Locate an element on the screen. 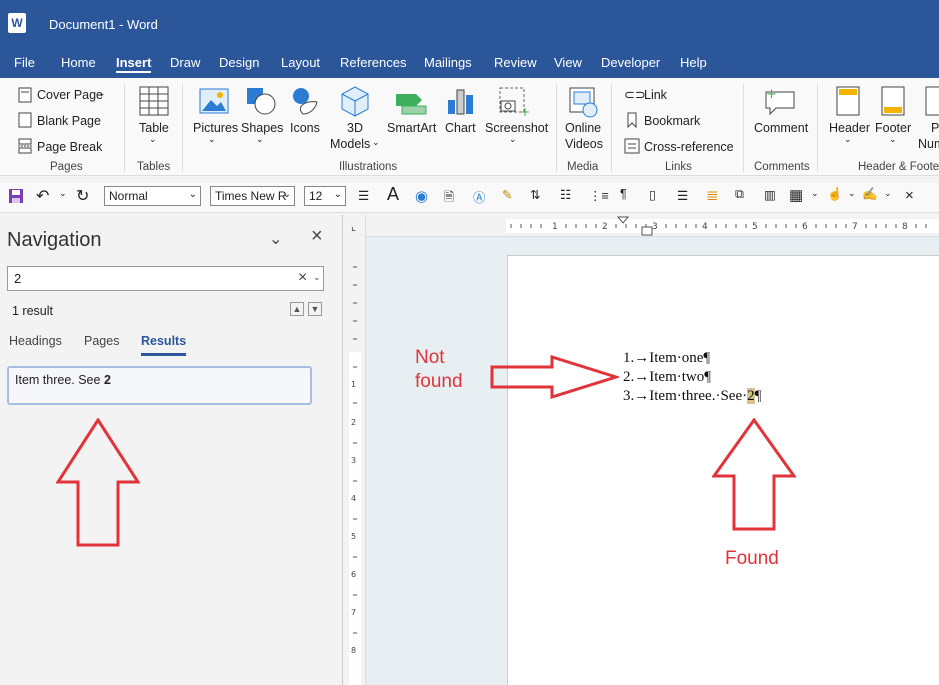  tab-developer: Developer is located at coordinates (630, 62).